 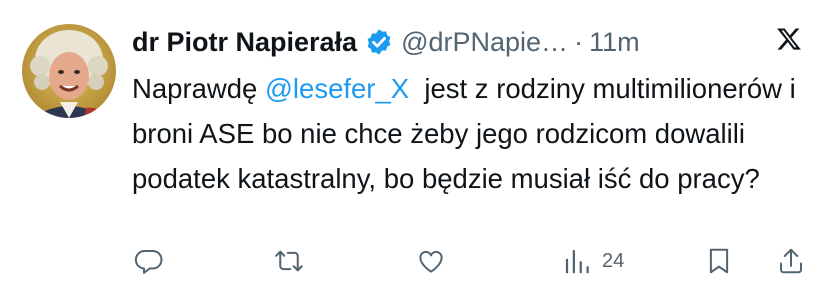 I want to click on action-bar: 24, so click(x=414, y=266).